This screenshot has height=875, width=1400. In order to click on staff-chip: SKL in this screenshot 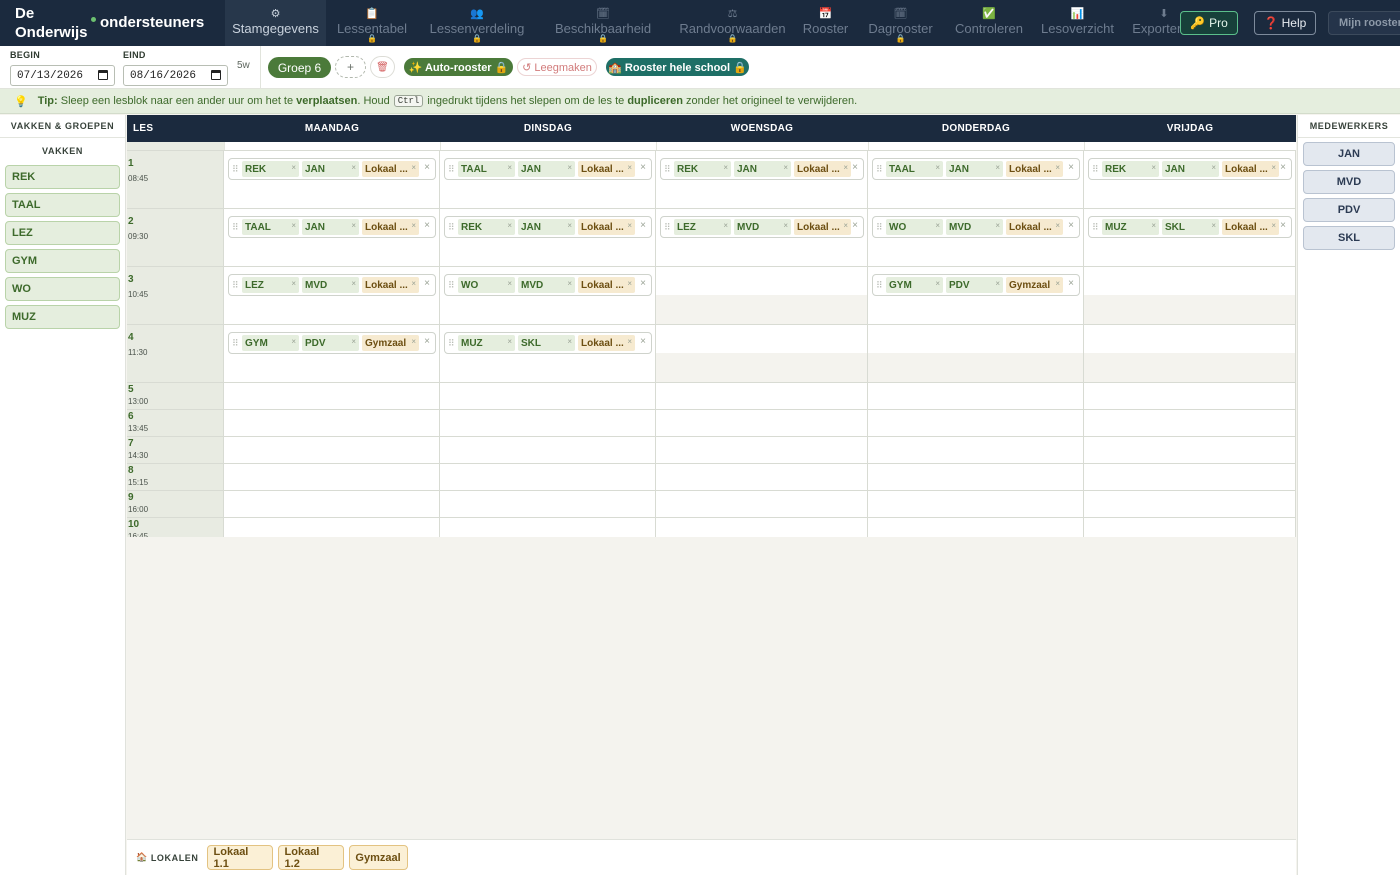, I will do `click(1349, 238)`.